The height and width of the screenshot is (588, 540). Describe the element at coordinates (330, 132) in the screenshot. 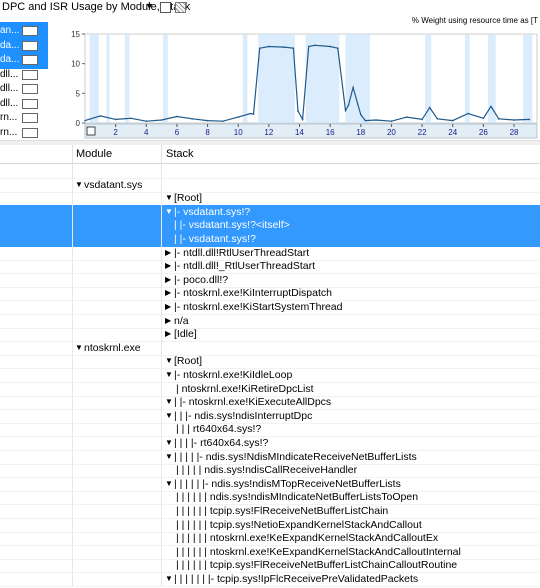

I see `x-tick-label: 16` at that location.